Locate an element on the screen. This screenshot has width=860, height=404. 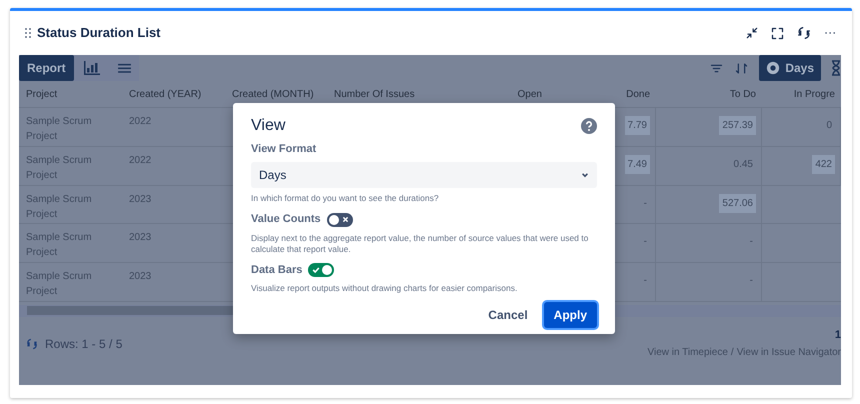
field-hint: In which format do you want to see the durations? is located at coordinates (345, 198).